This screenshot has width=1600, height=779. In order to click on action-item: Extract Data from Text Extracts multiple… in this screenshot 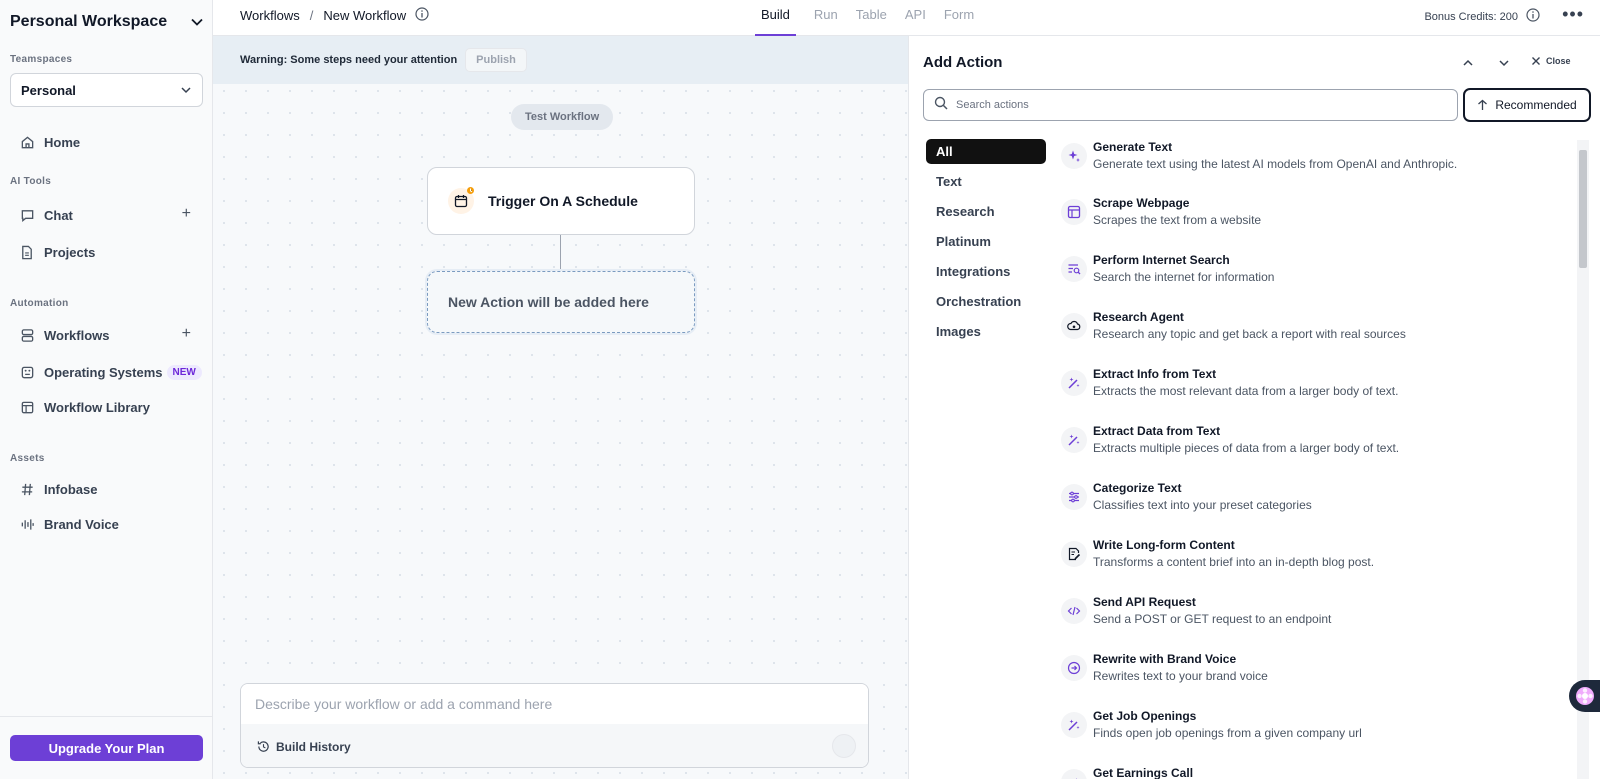, I will do `click(1313, 449)`.